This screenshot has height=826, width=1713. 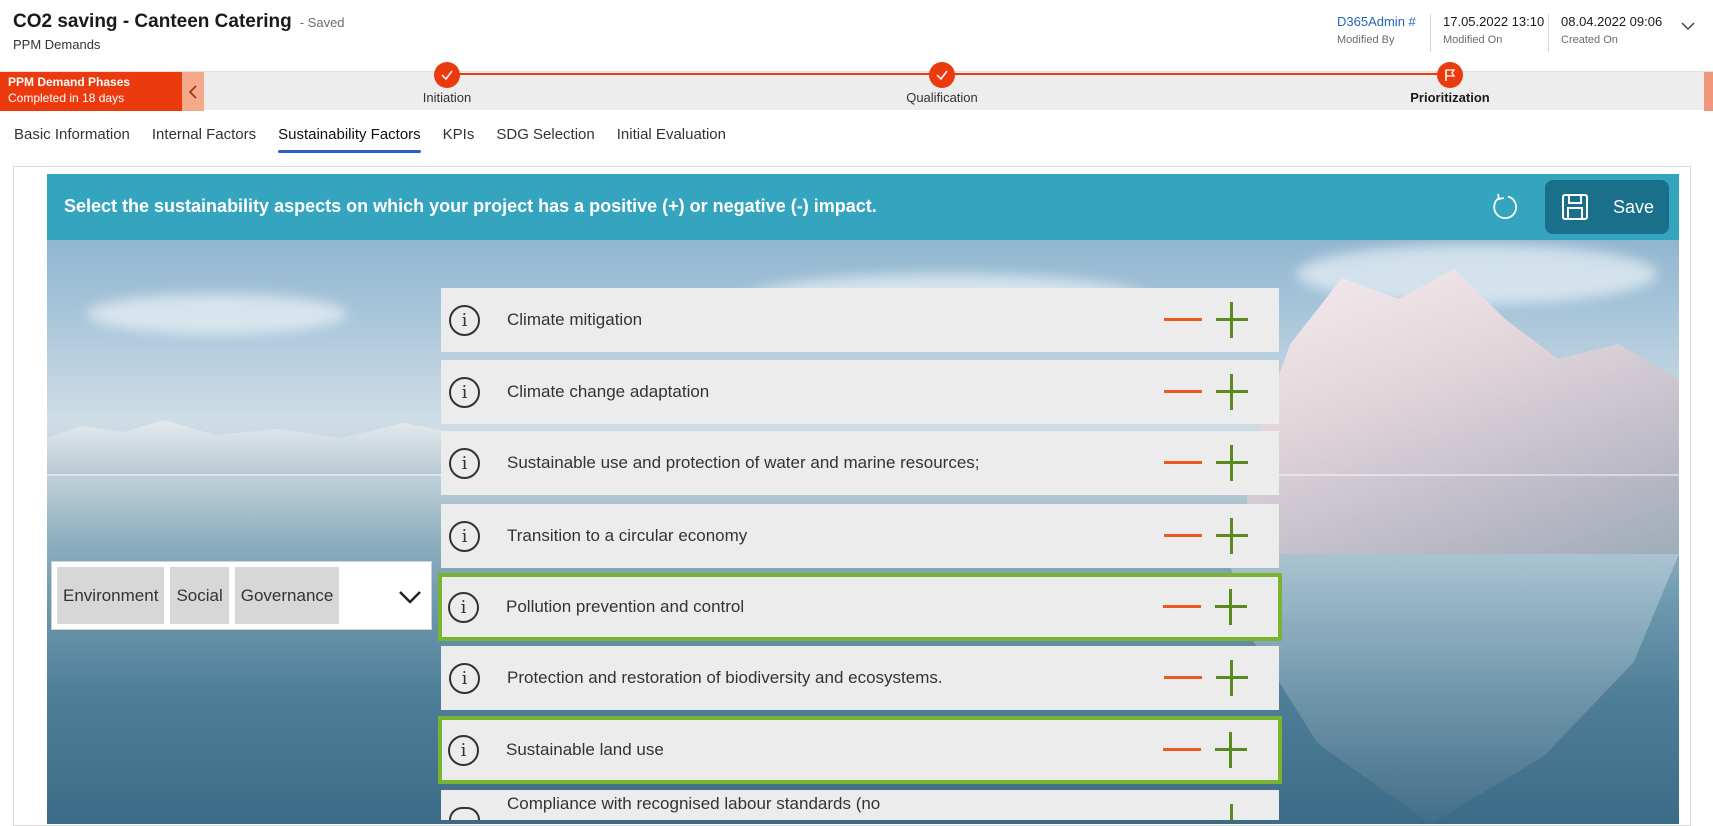 What do you see at coordinates (152, 21) in the screenshot?
I see `record-title: CO2 saving - Canteen Catering` at bounding box center [152, 21].